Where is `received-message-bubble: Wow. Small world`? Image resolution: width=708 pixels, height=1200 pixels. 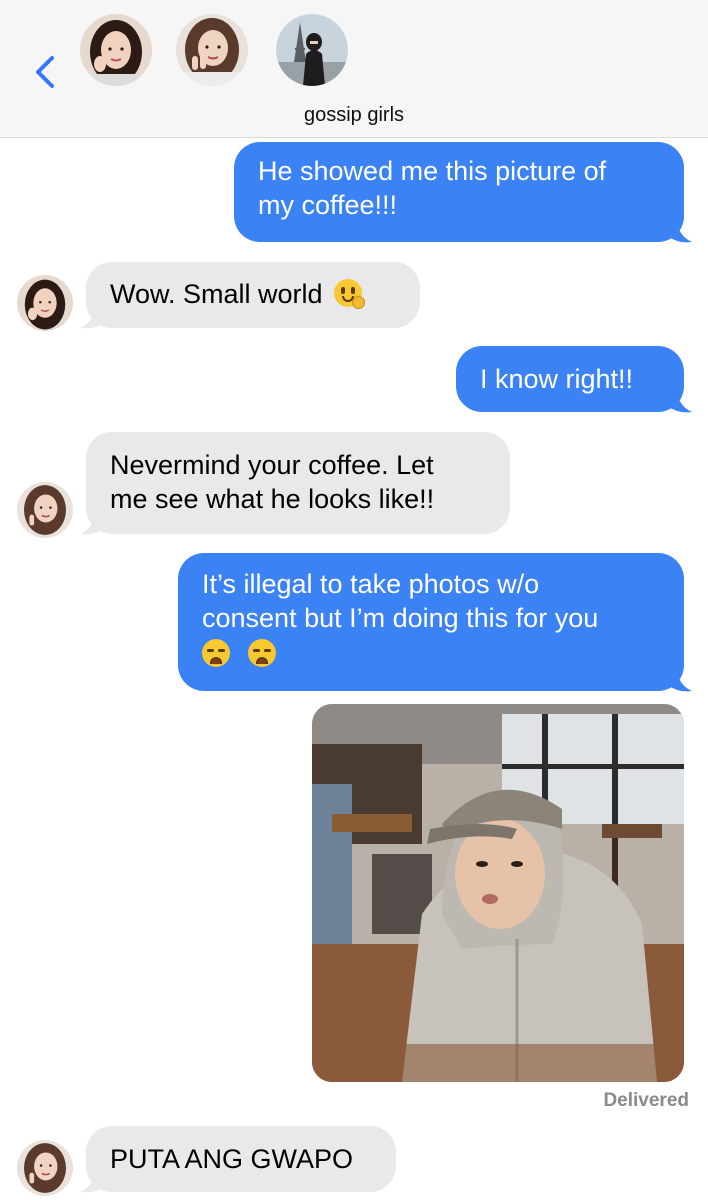 received-message-bubble: Wow. Small world is located at coordinates (253, 295).